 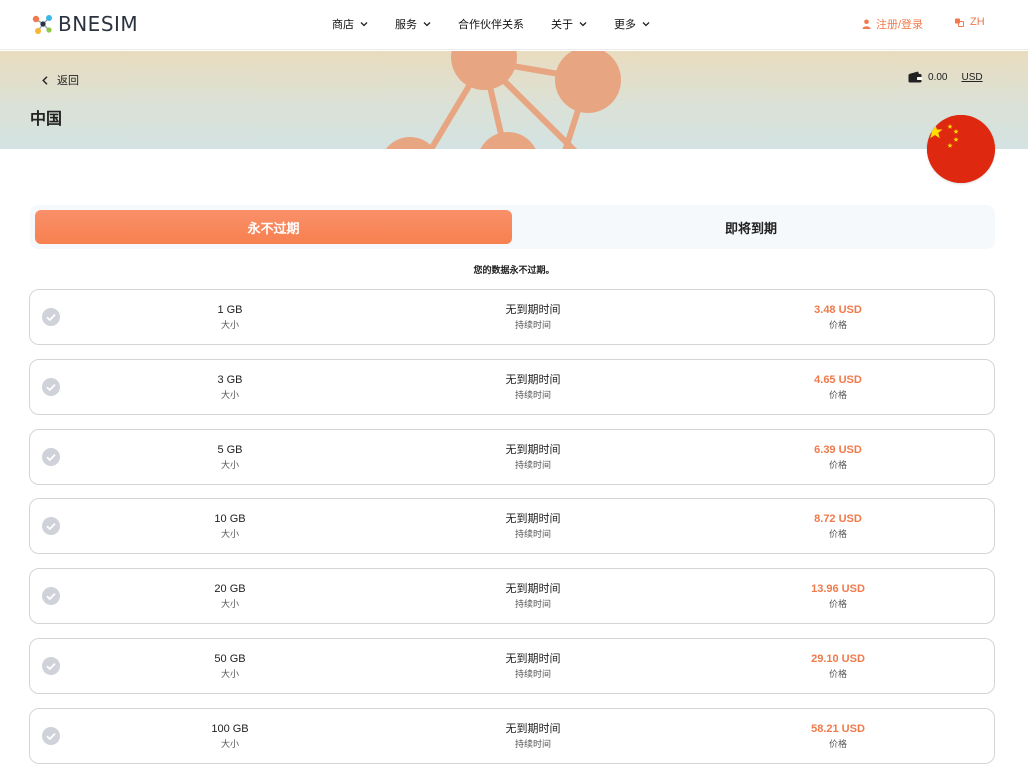 I want to click on main-nav: 商店 服务 合作伙伴关系 关于 更多, so click(x=504, y=24).